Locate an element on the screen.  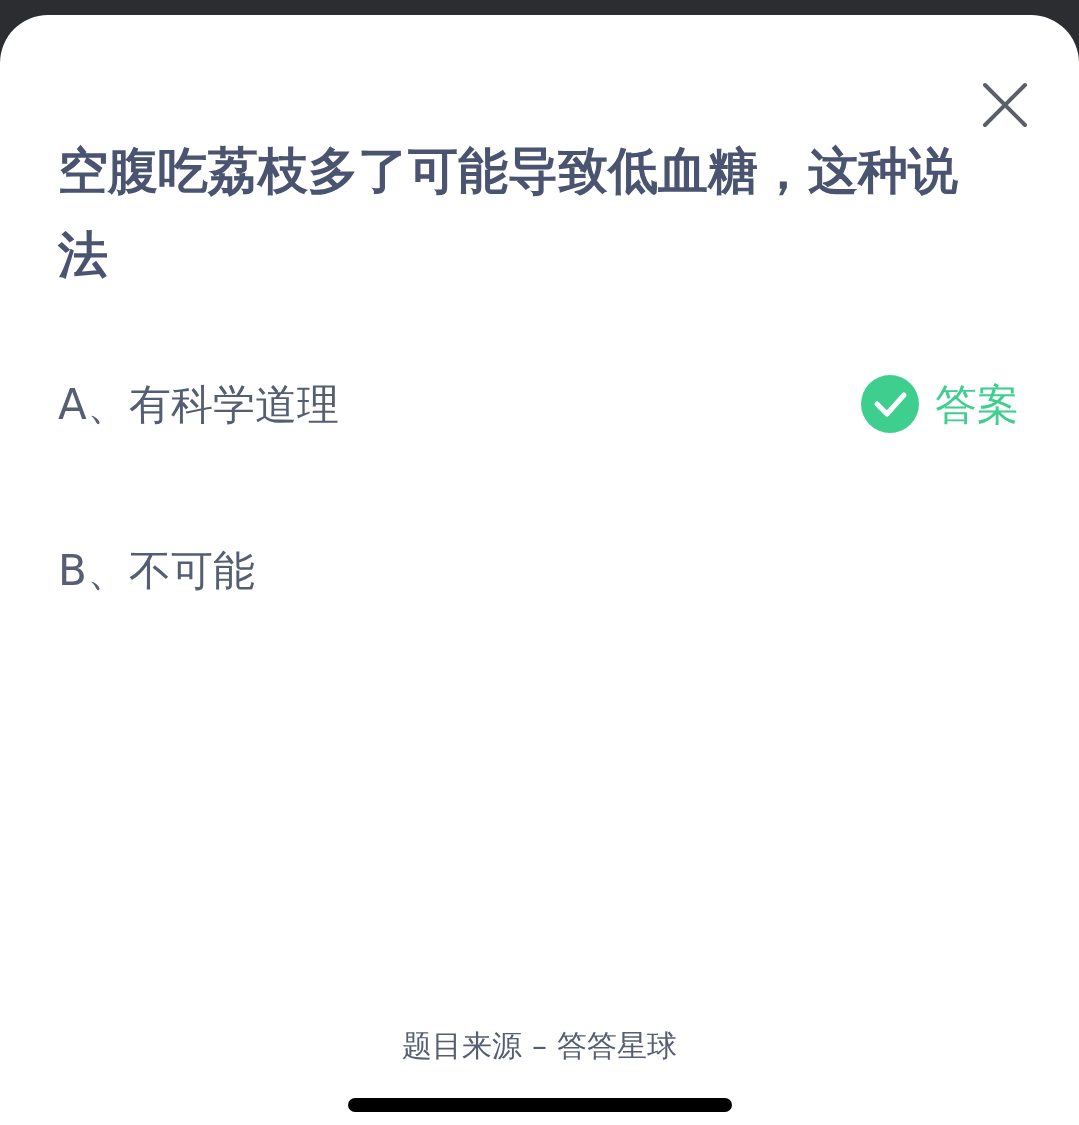
check-icon is located at coordinates (890, 404).